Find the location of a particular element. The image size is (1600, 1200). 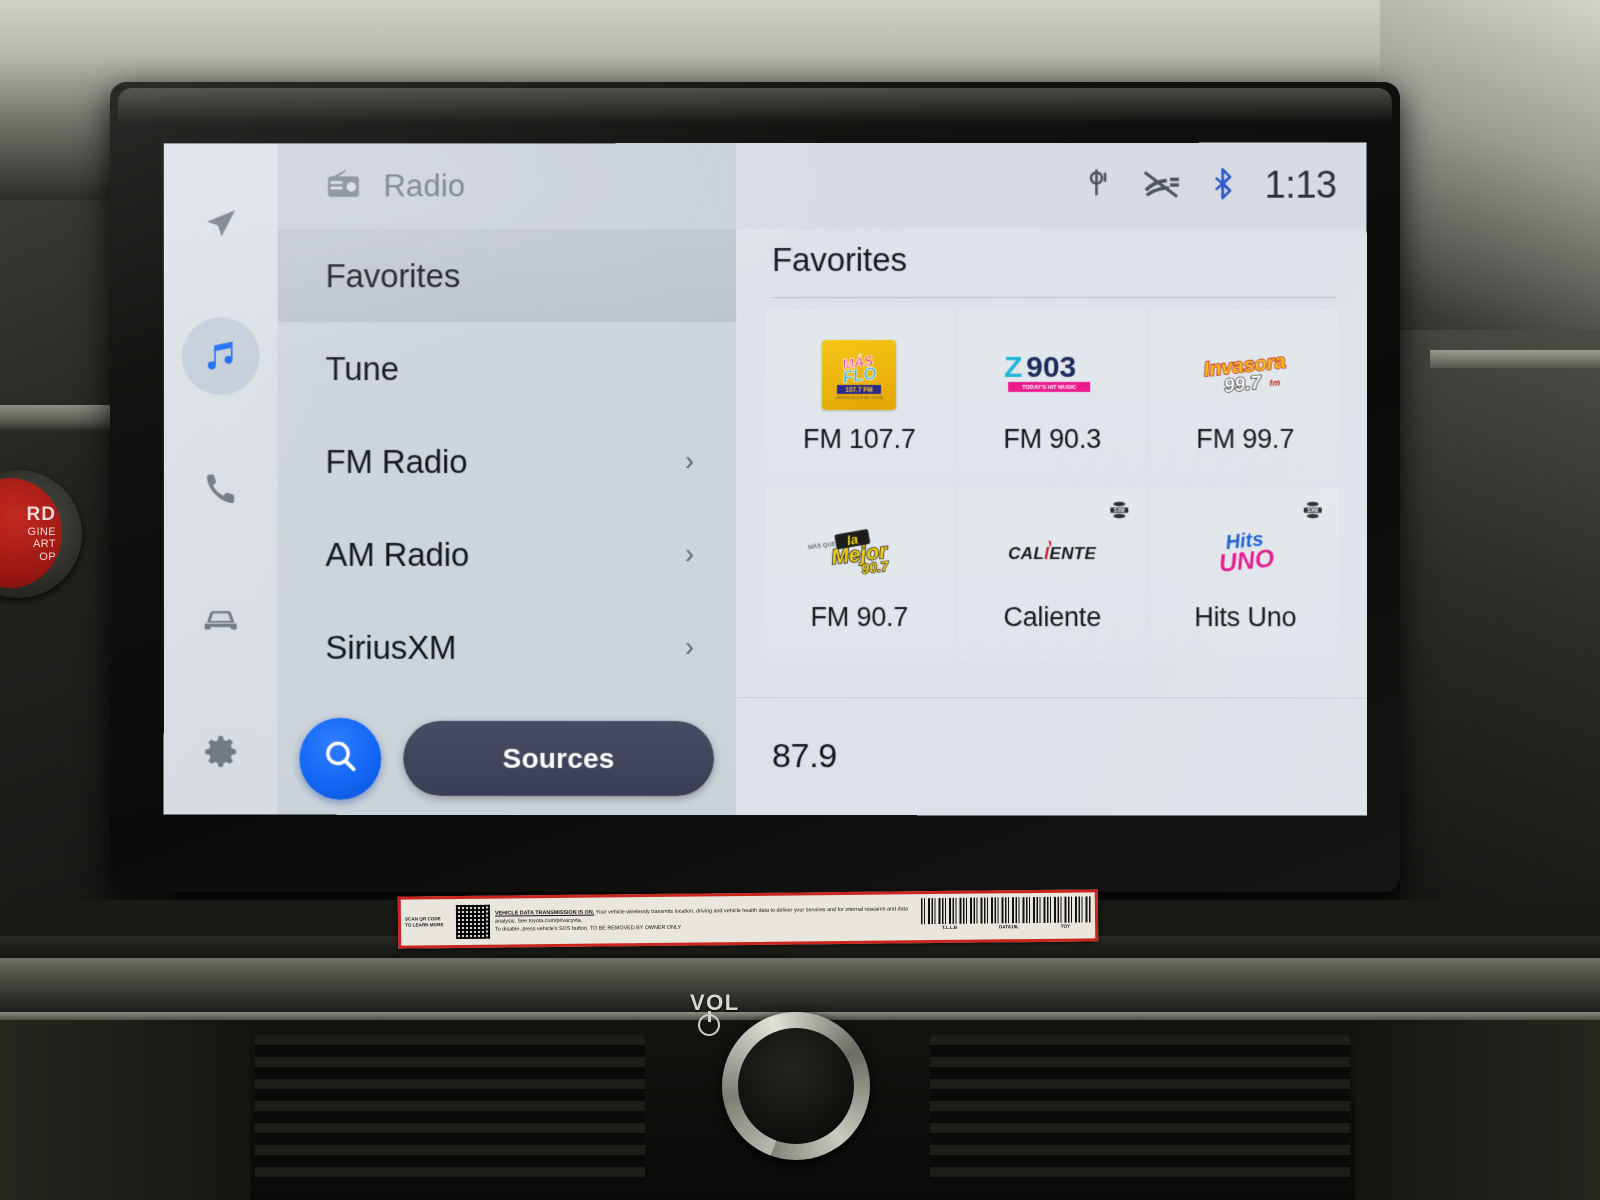

mas-flo-107-7-logo: MÁS FLO 107.7 FM LA MÚSICA QUE ME GUSTA is located at coordinates (859, 374).